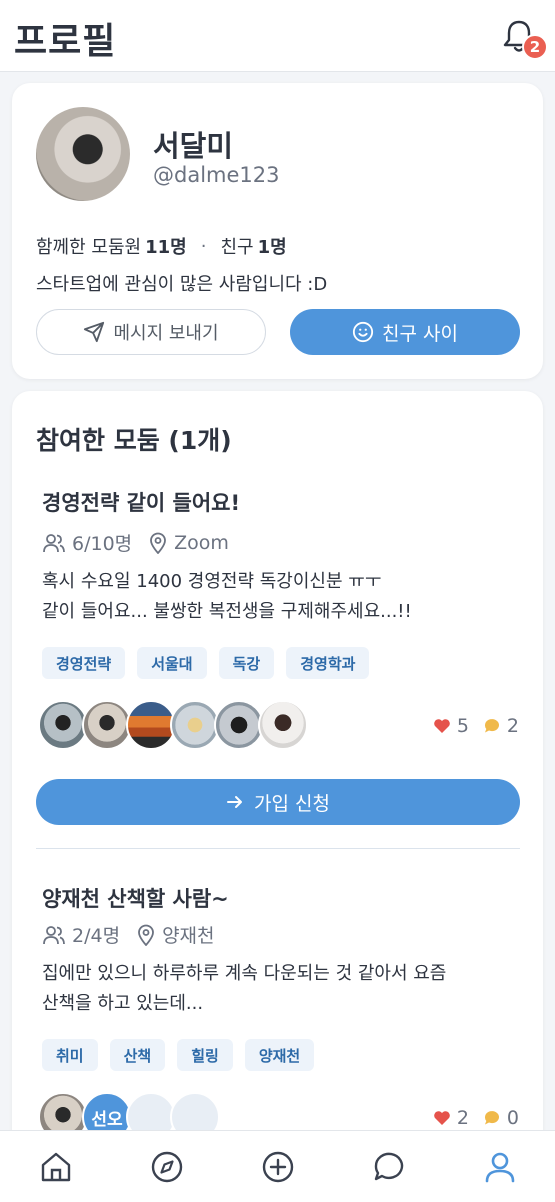  I want to click on profile-stats: 함께한 모둠원 11명 · 친구 1명, so click(161, 246).